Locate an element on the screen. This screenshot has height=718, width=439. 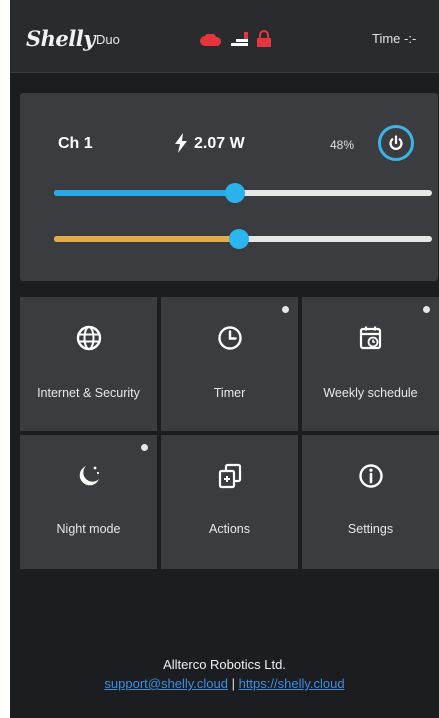
info-icon is located at coordinates (370, 476).